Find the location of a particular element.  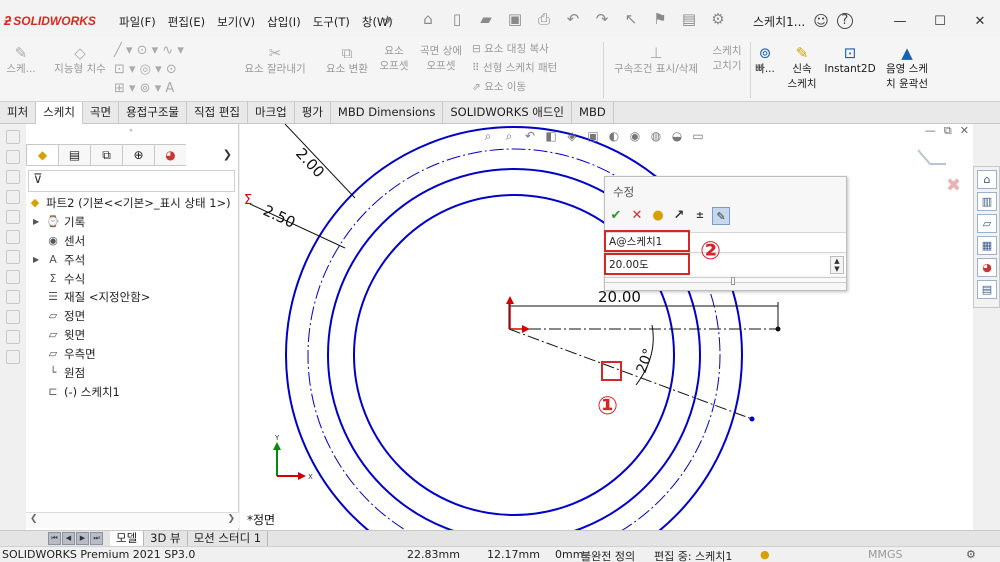

tree-item-top-plane: ▱ 윗면 is located at coordinates (132, 335).